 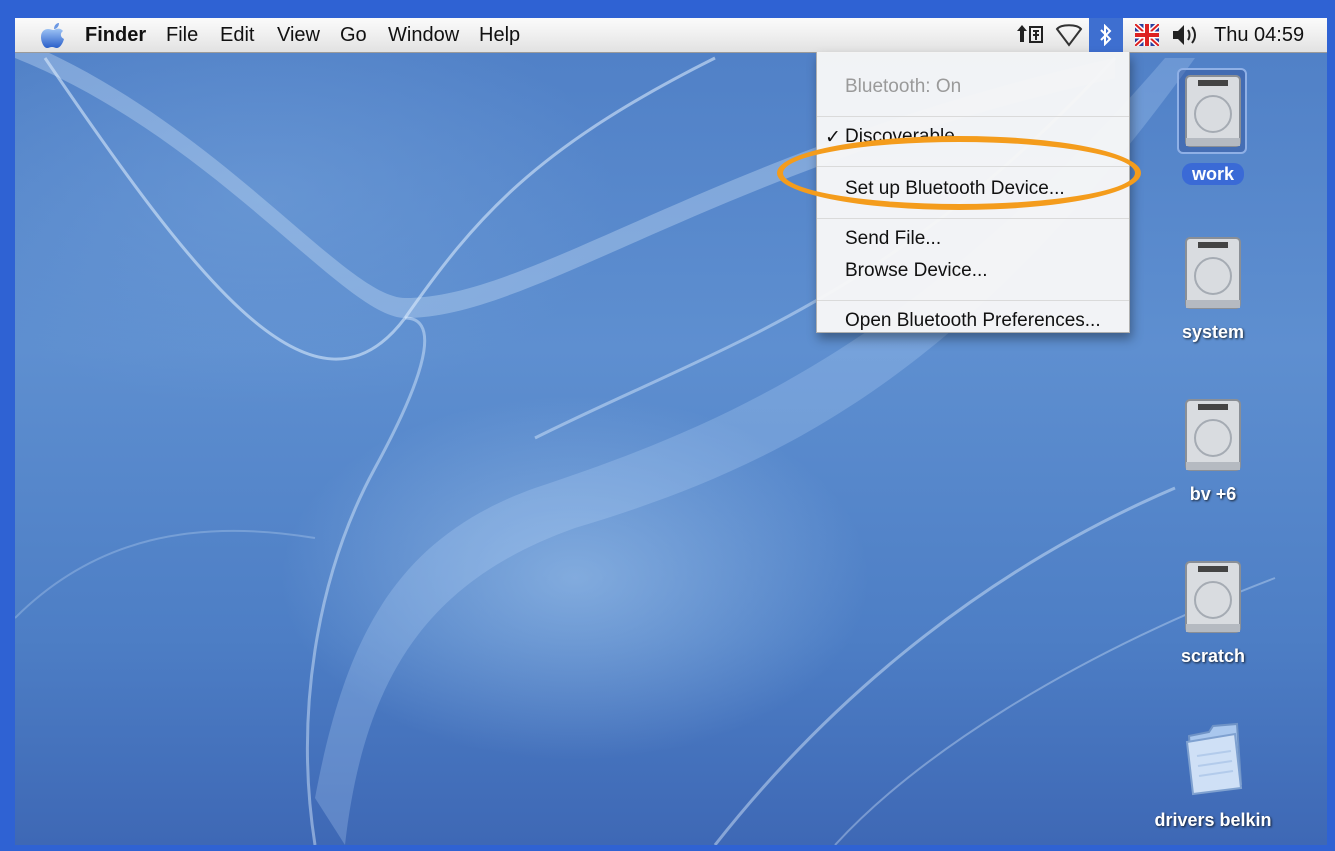 I want to click on menu-view: View, so click(x=298, y=35).